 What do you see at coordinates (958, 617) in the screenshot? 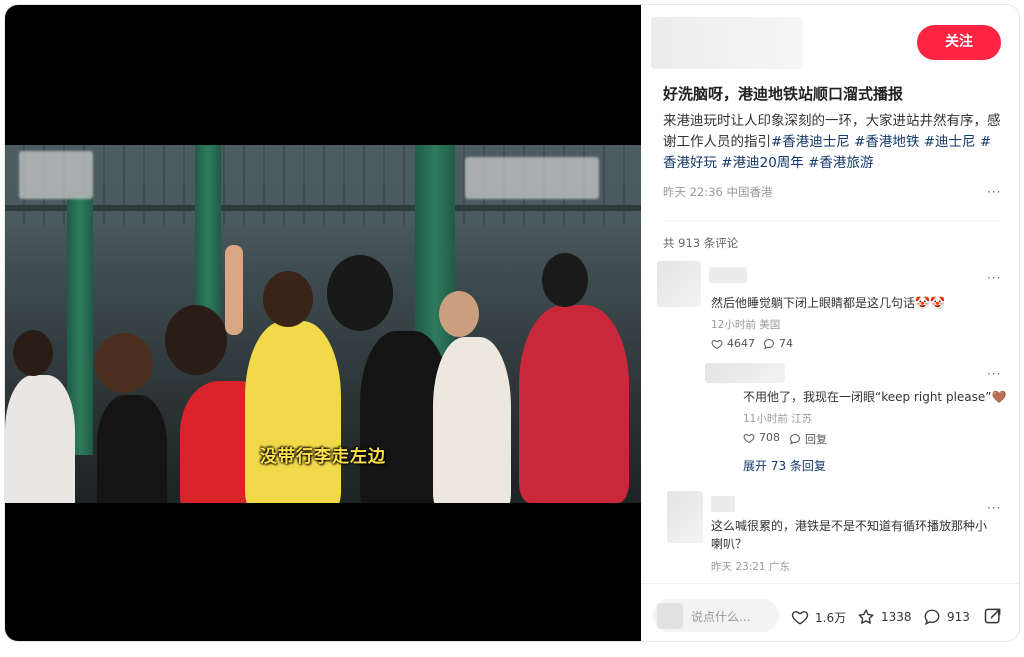
I see `comment-total-count: 913` at bounding box center [958, 617].